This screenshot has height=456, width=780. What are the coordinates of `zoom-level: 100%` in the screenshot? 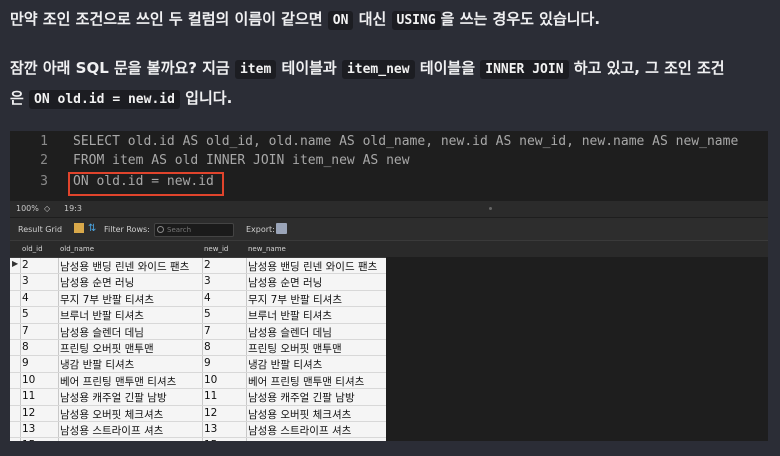 It's located at (27, 208).